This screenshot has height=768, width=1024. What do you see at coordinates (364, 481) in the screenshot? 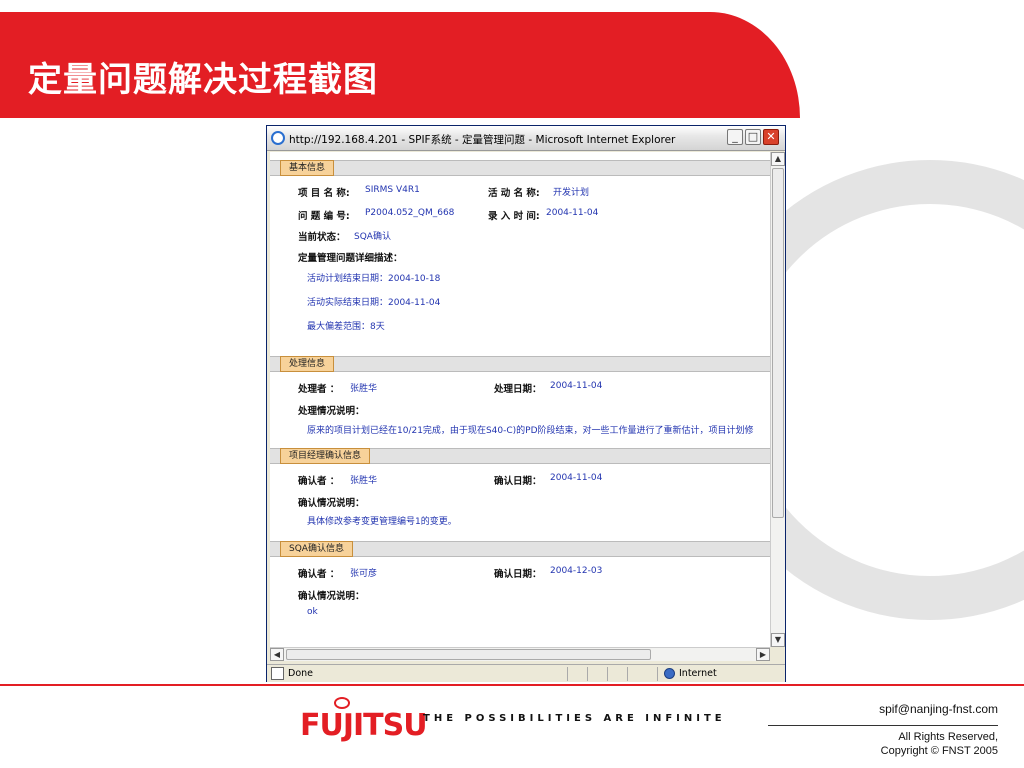
I see `pm-confirmer-value: 张胜华` at bounding box center [364, 481].